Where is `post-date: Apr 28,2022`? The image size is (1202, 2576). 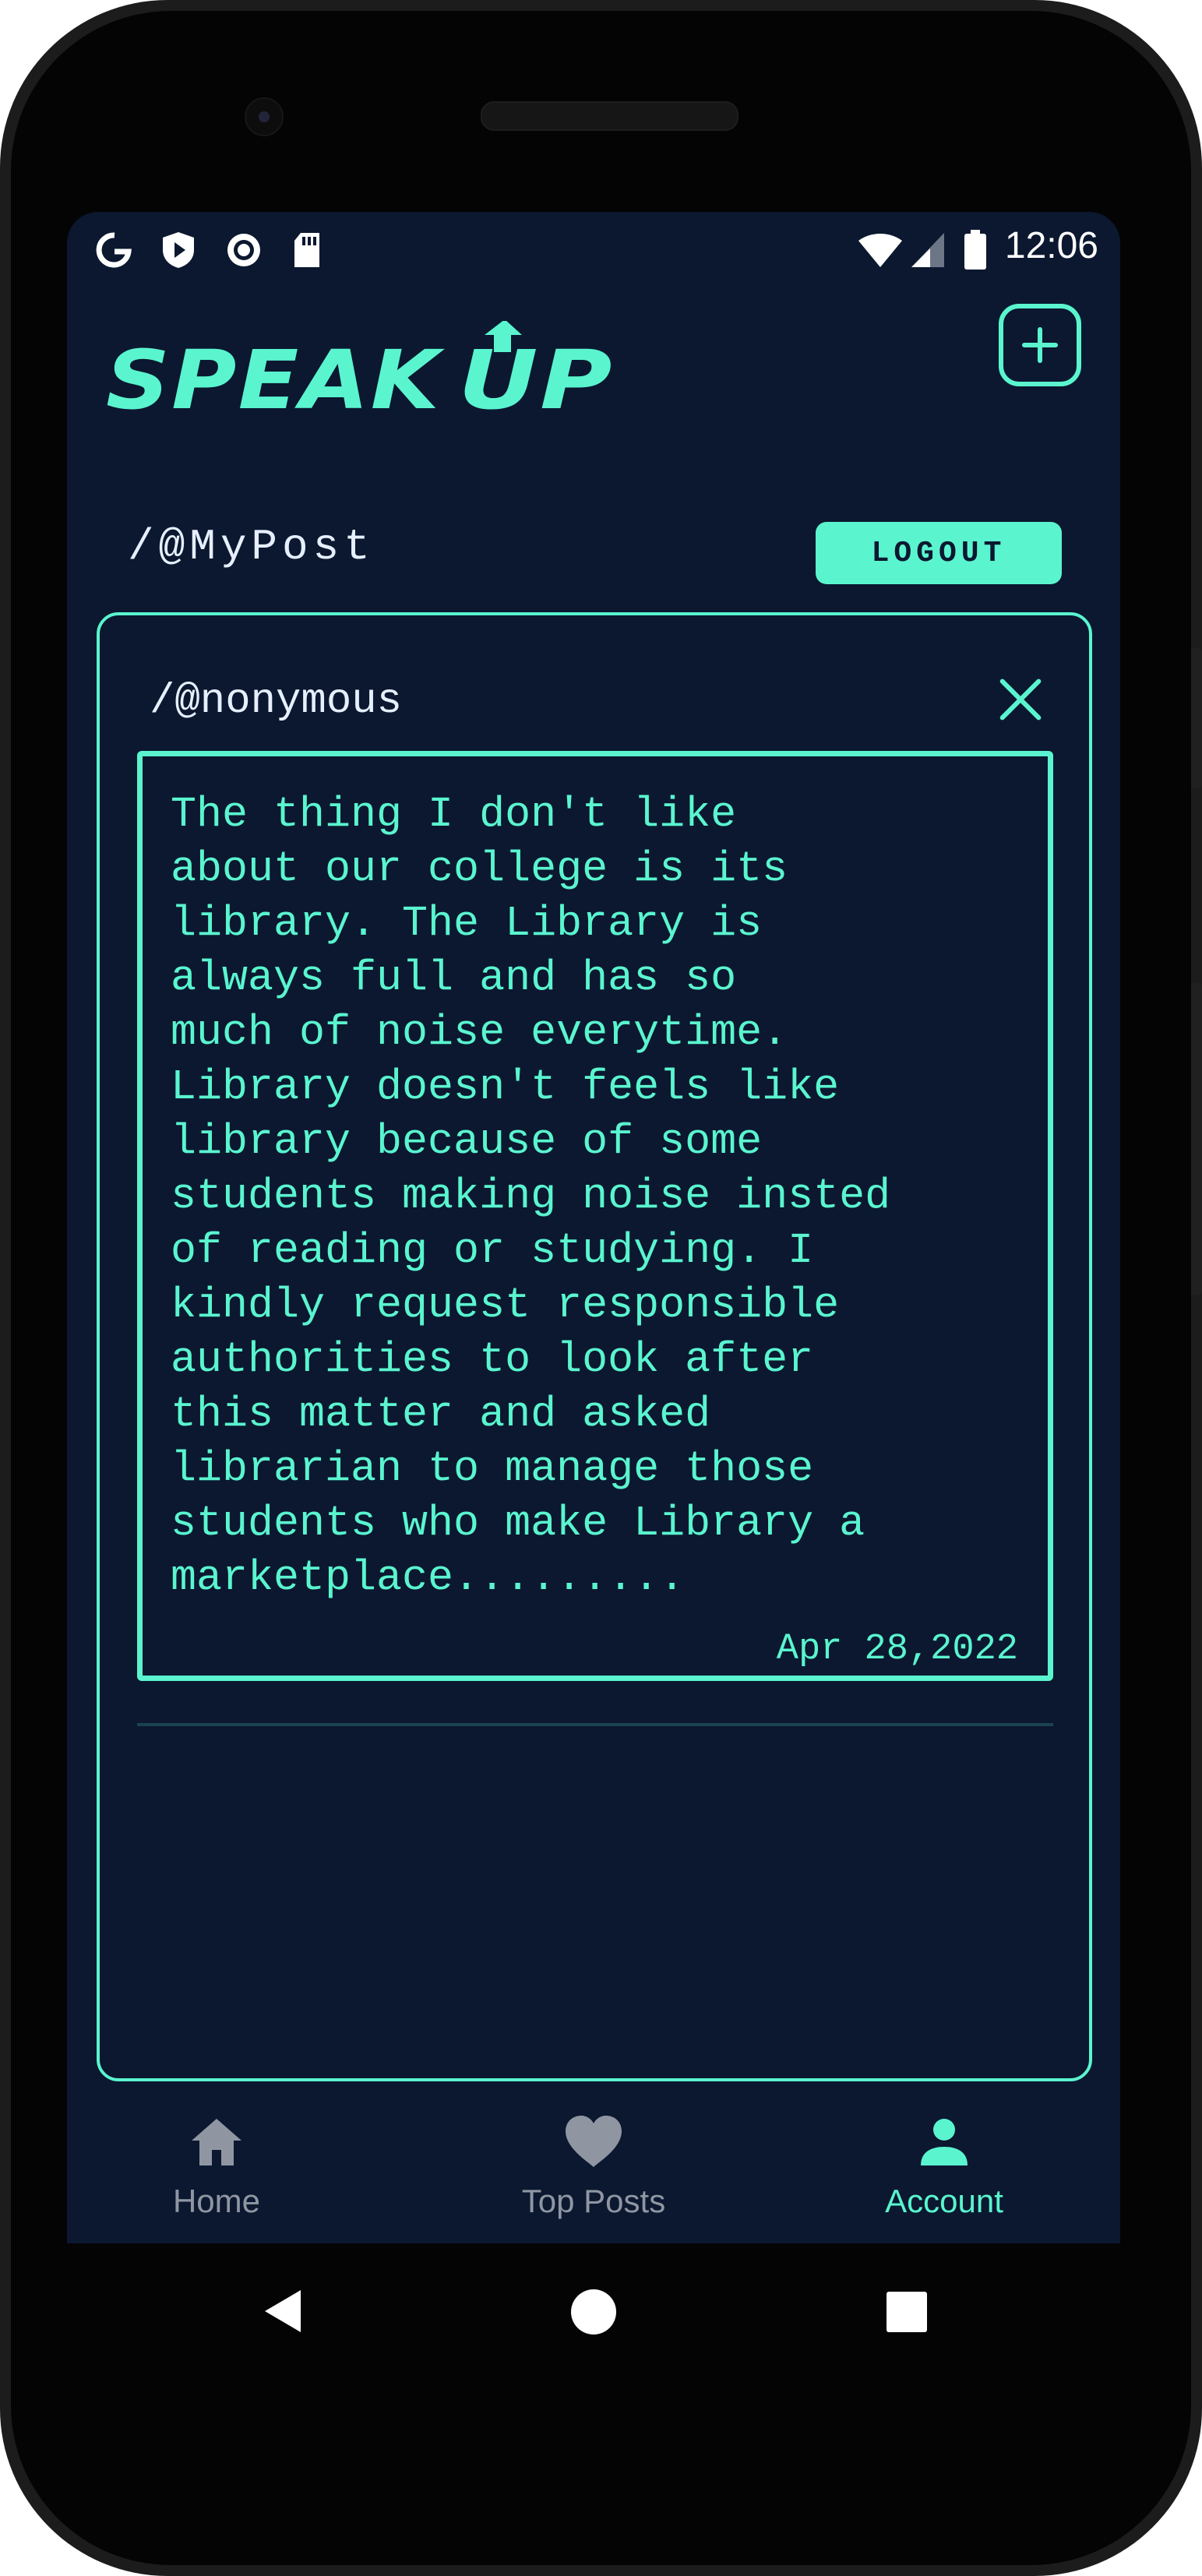 post-date: Apr 28,2022 is located at coordinates (897, 1650).